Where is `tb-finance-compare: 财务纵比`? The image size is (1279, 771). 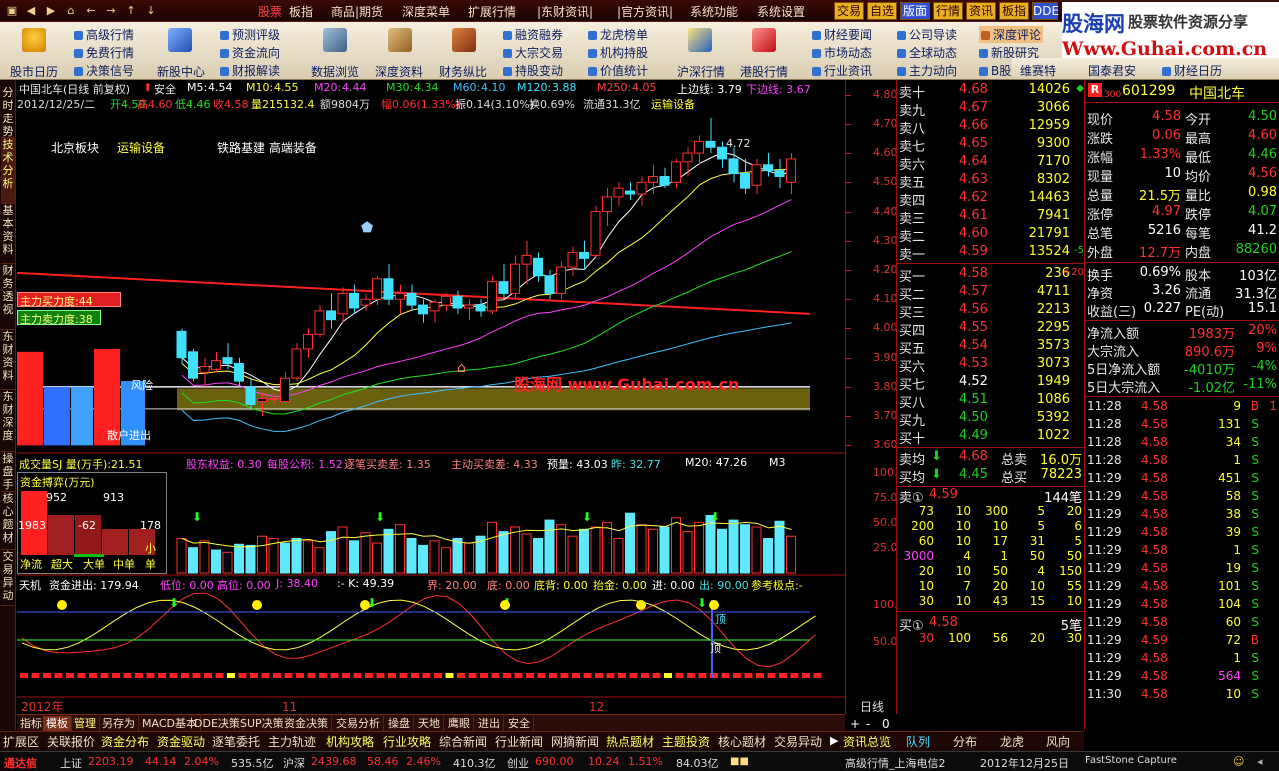 tb-finance-compare: 财务纵比 is located at coordinates (463, 71).